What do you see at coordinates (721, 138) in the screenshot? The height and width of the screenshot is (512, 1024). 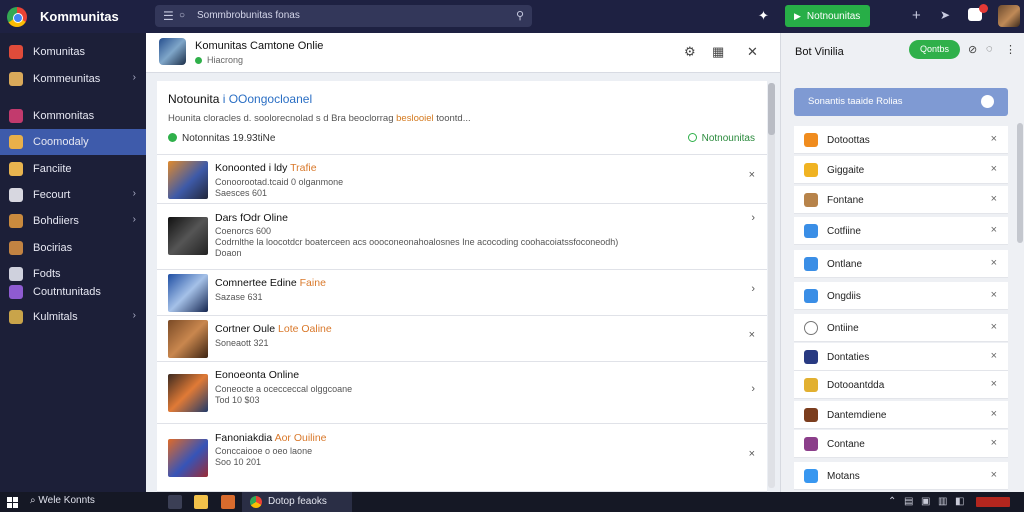 I see `notice-link: Notnounitas` at bounding box center [721, 138].